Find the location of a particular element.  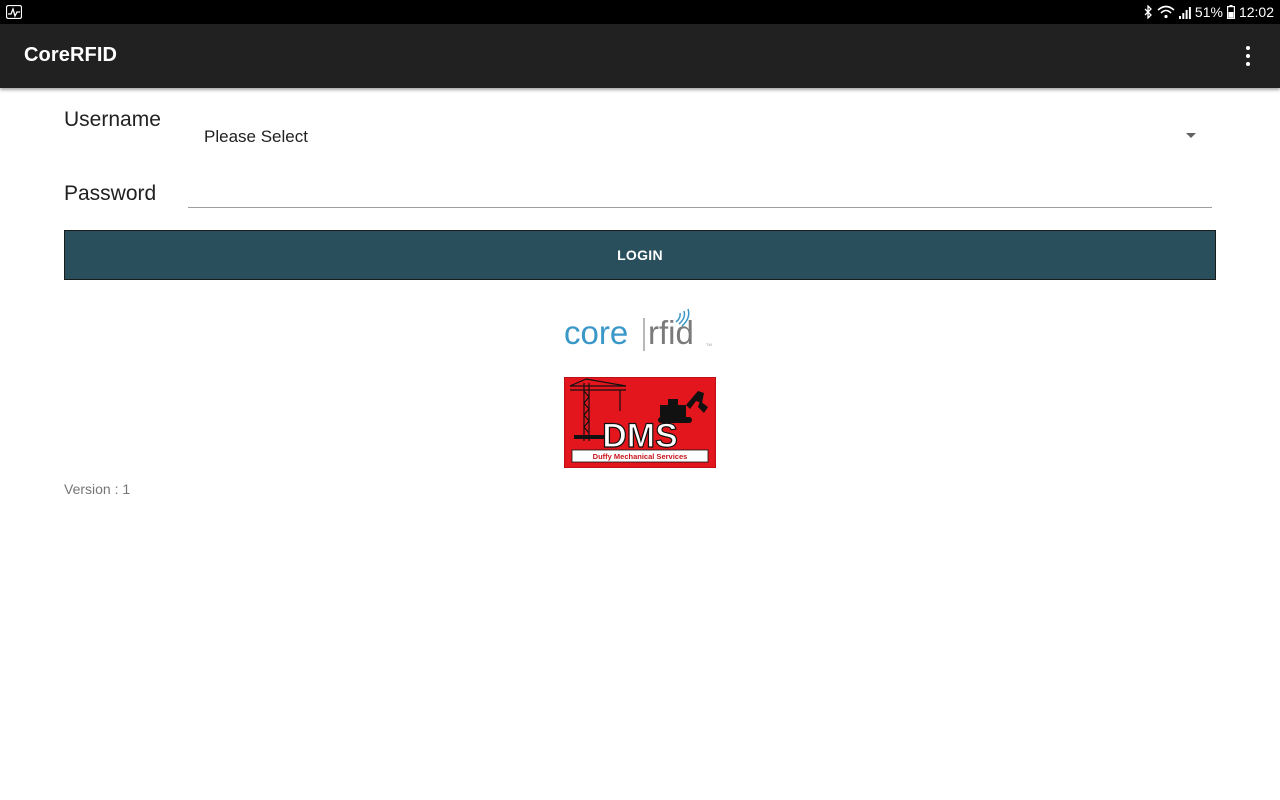

login-button: LOGIN is located at coordinates (640, 255).